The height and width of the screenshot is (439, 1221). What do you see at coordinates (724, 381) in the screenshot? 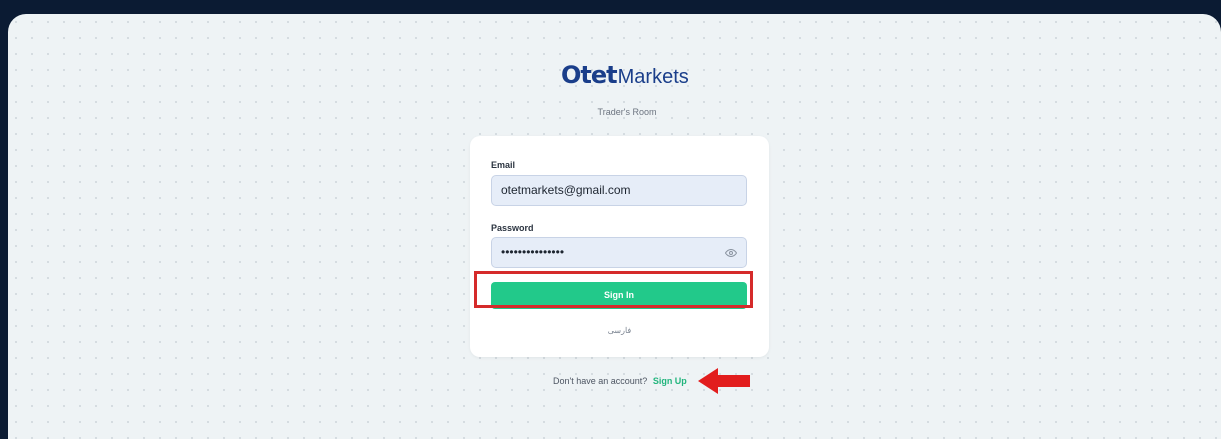
I see `arrow-left-icon` at bounding box center [724, 381].